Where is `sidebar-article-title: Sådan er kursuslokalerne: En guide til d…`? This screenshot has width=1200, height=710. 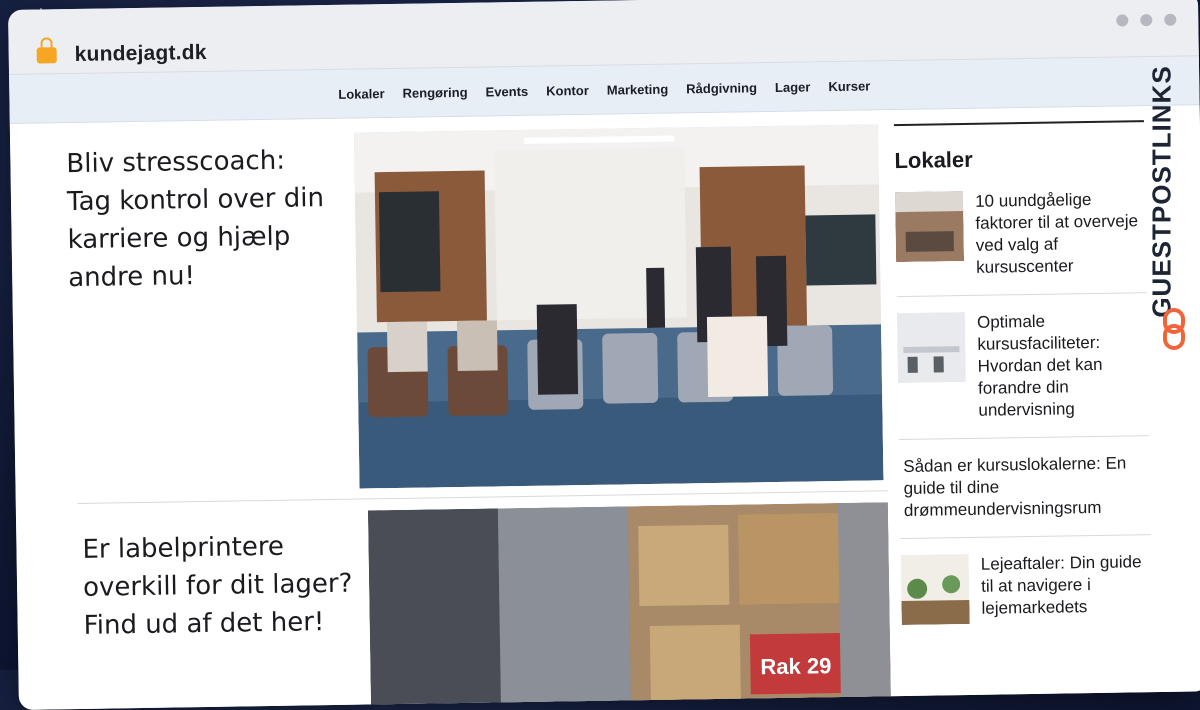 sidebar-article-title: Sådan er kursuslokalerne: En guide til d… is located at coordinates (1026, 487).